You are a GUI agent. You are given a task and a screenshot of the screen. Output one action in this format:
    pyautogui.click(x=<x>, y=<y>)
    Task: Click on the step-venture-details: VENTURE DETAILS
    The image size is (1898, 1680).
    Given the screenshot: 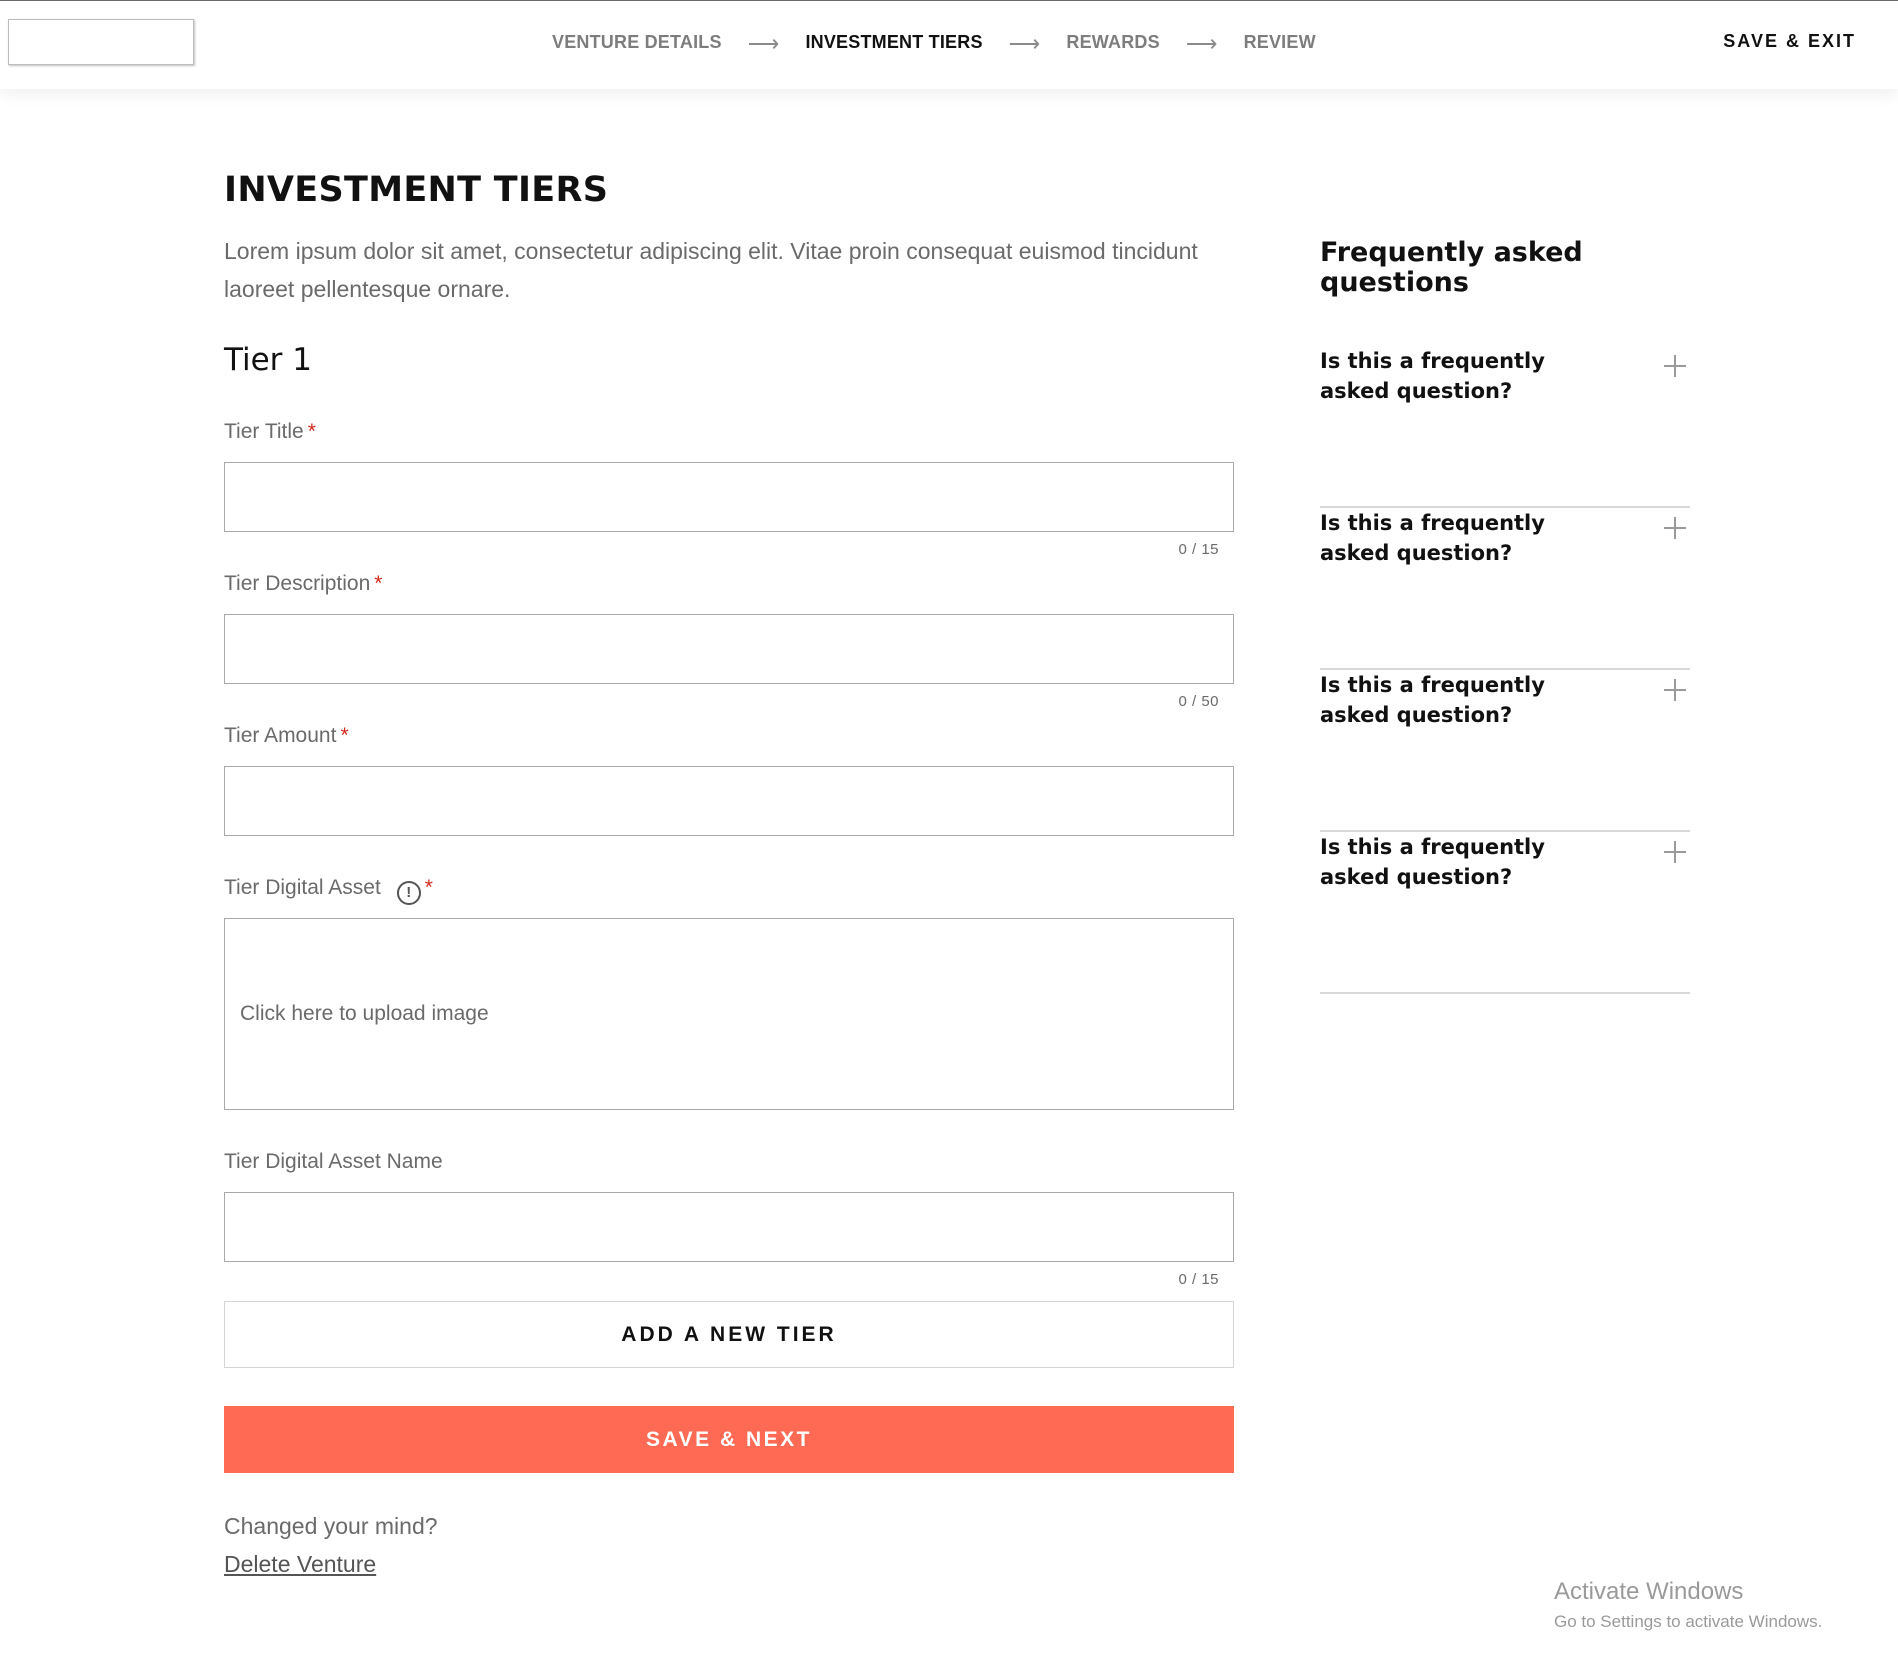 What is the action you would take?
    pyautogui.click(x=637, y=42)
    